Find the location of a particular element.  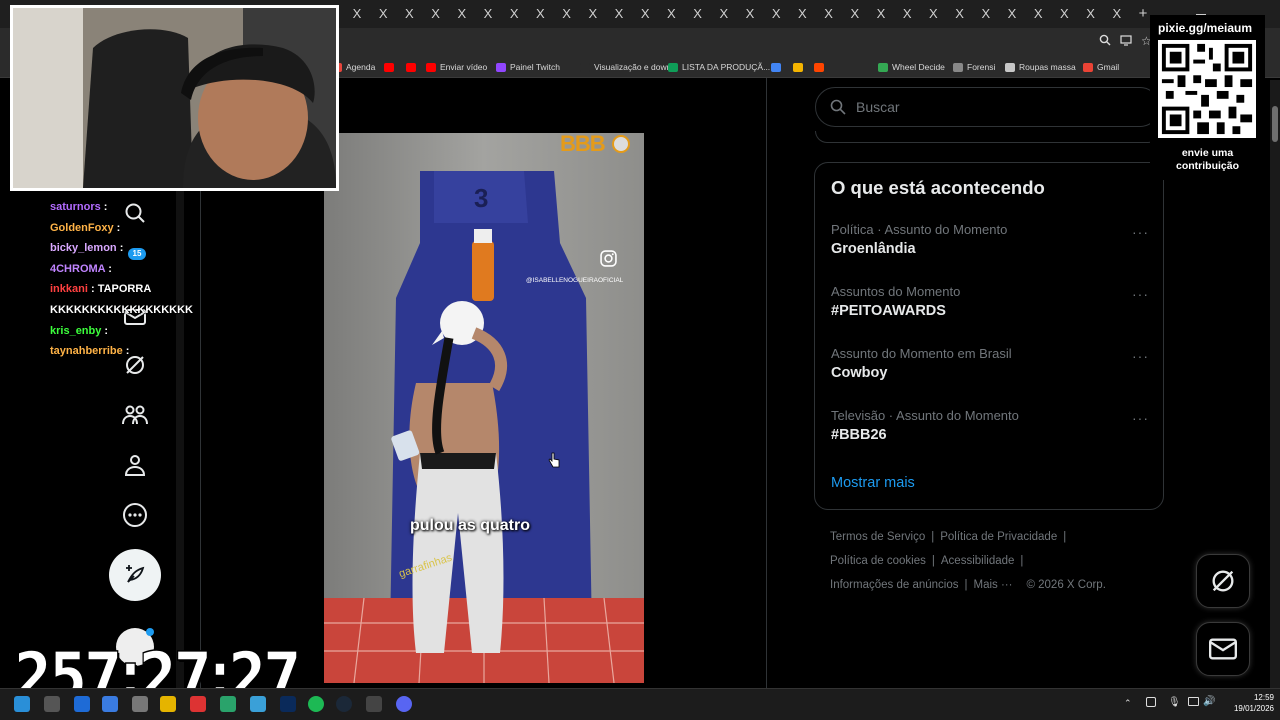

video-watermark: @ISABELLENOGUEIRAOFICIAL is located at coordinates (575, 280).